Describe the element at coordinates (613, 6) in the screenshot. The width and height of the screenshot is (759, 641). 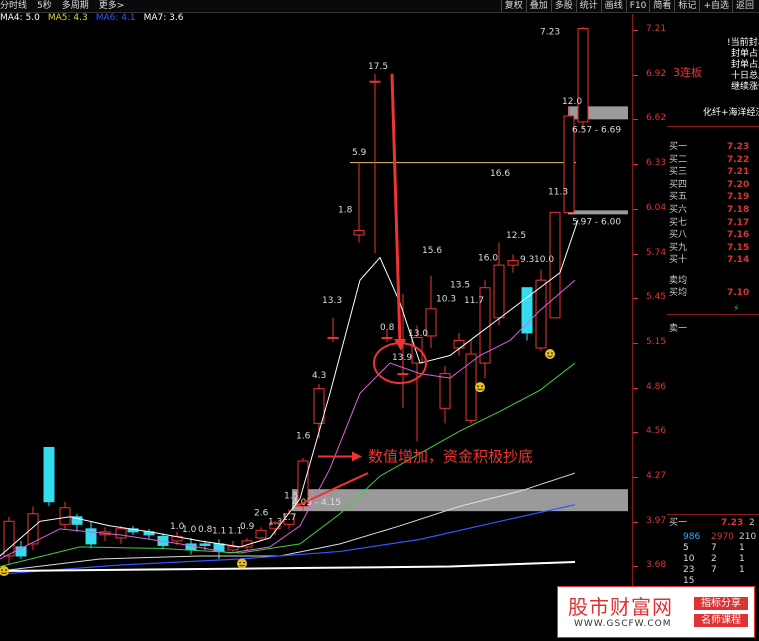
I see `tool-button-4: 画线` at that location.